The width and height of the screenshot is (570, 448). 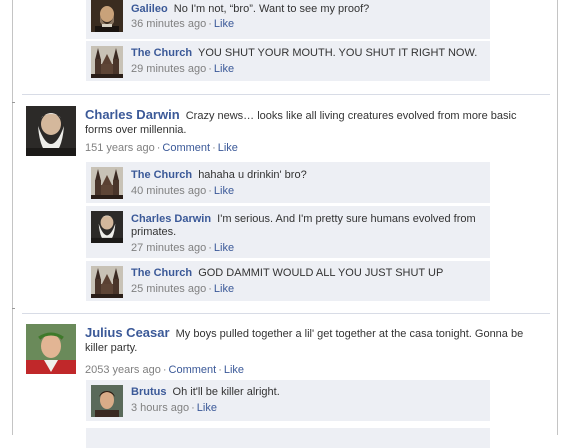 I want to click on reply-timestamp: 29 minutes ago, so click(x=168, y=69).